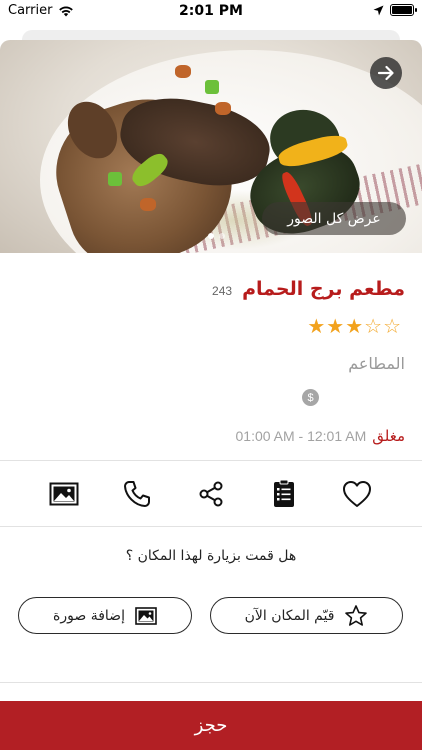 This screenshot has height=750, width=422. I want to click on opening-hours: 01:00 AM - 12:01 AM, so click(301, 436).